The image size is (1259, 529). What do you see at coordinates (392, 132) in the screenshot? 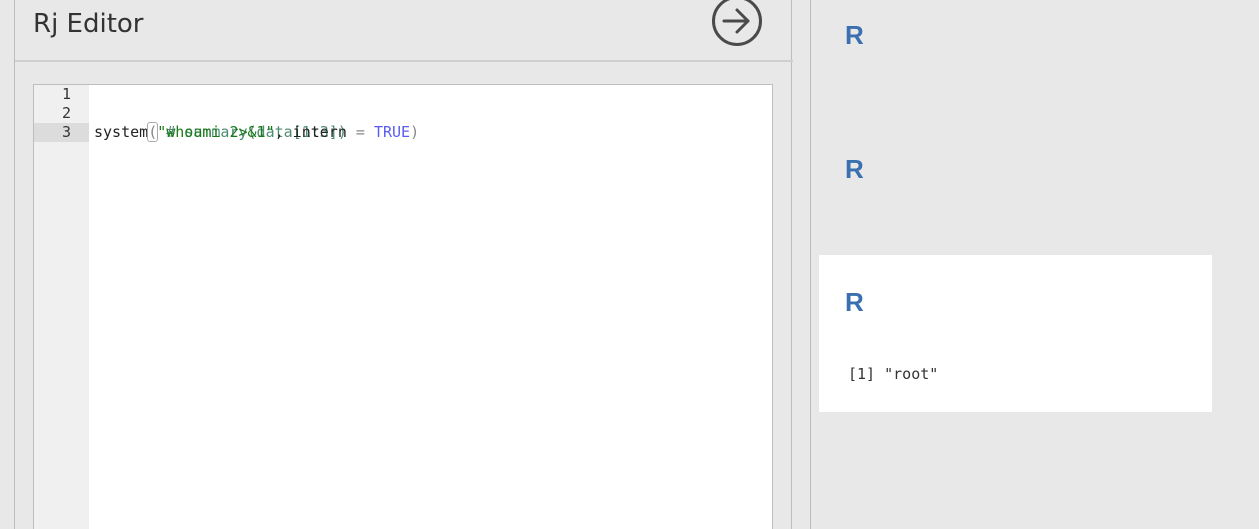
I see `code-boolean: TRUE` at bounding box center [392, 132].